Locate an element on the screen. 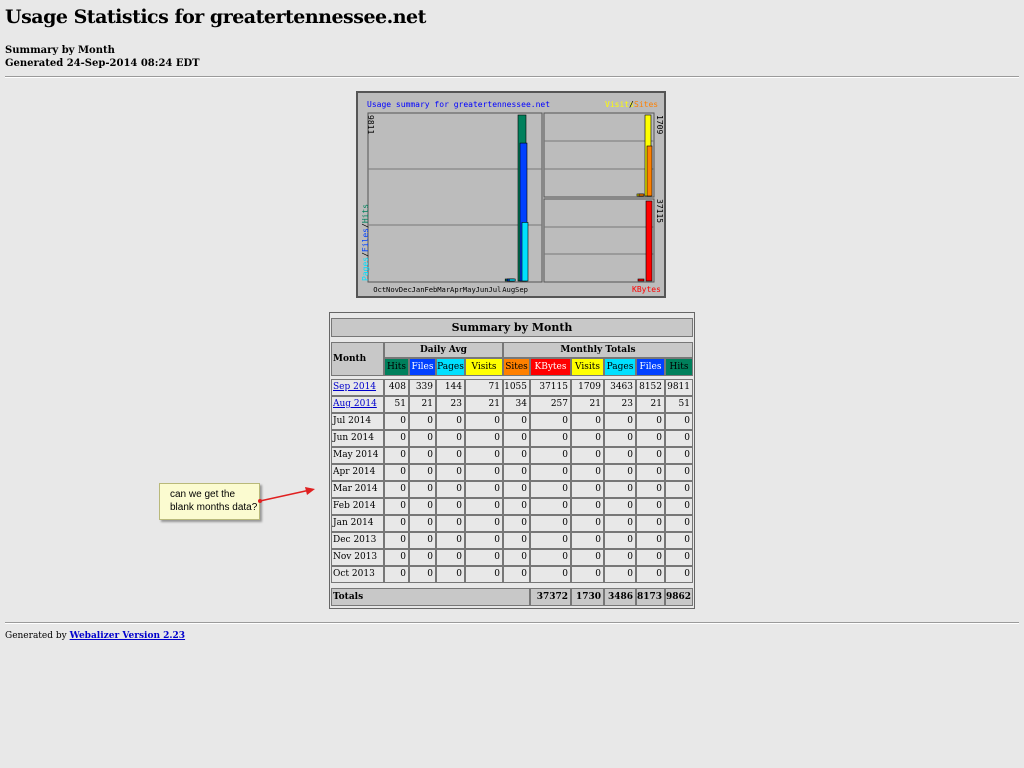  table-cell: 257 is located at coordinates (550, 404).